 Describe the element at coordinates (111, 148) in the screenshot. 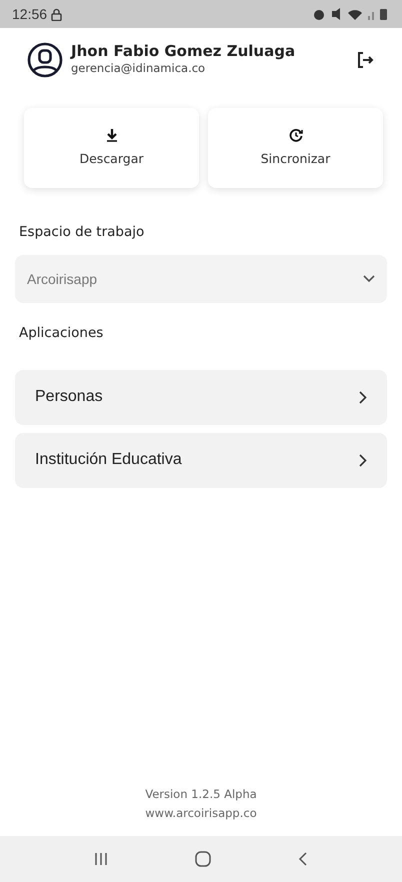

I see `download-button: Descargar` at that location.